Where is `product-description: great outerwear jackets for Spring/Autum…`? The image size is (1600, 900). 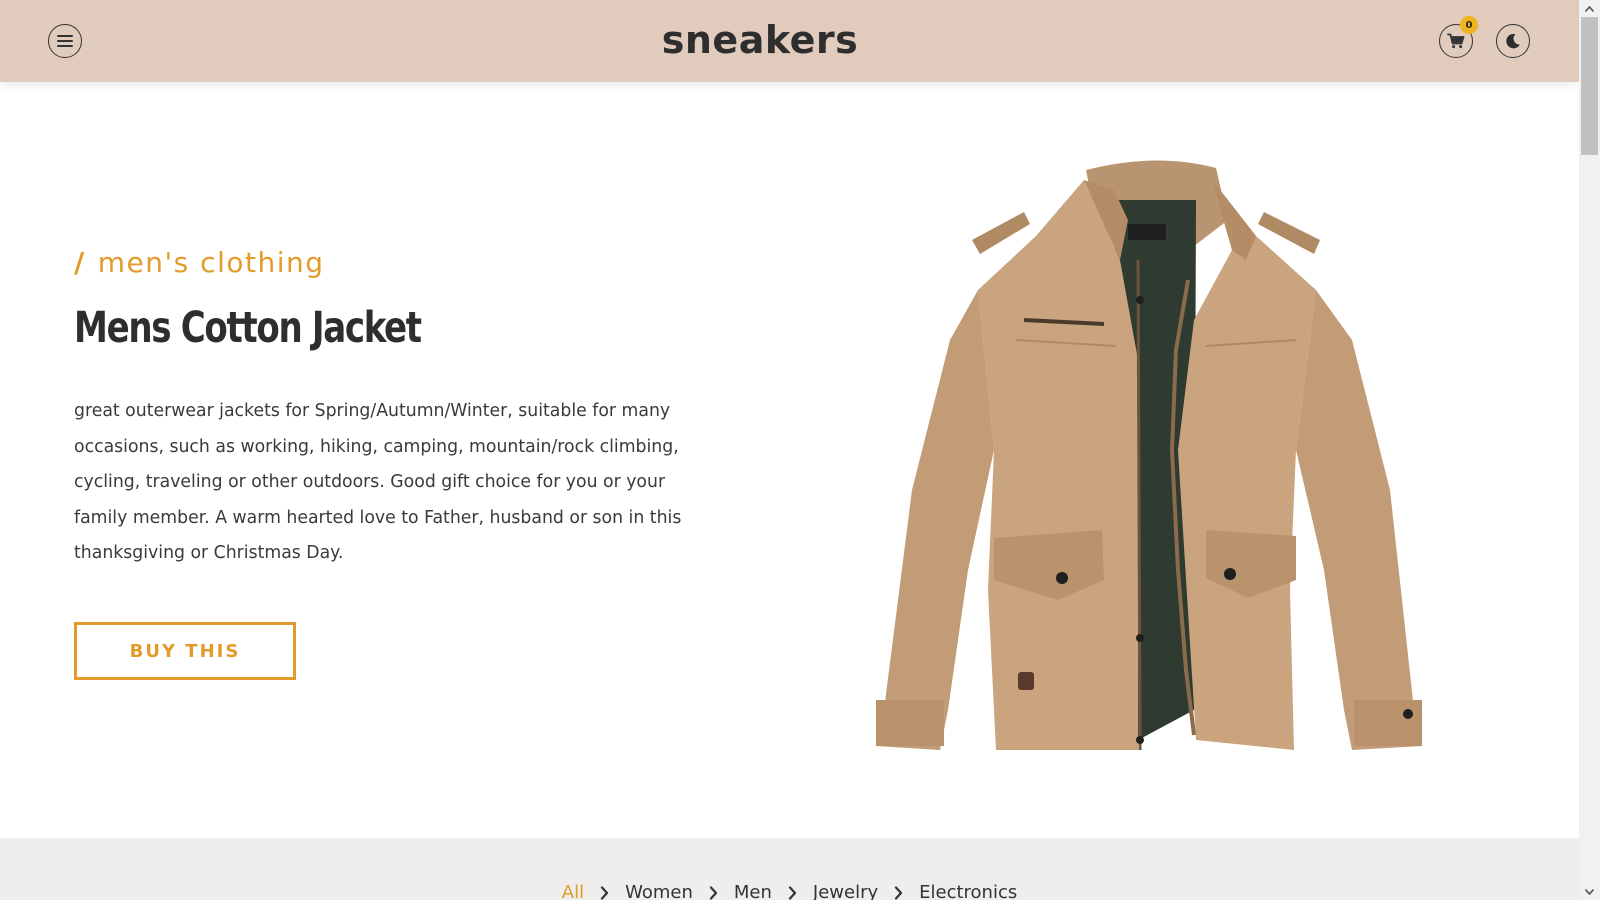
product-description: great outerwear jackets for Spring/Autum… is located at coordinates (378, 481).